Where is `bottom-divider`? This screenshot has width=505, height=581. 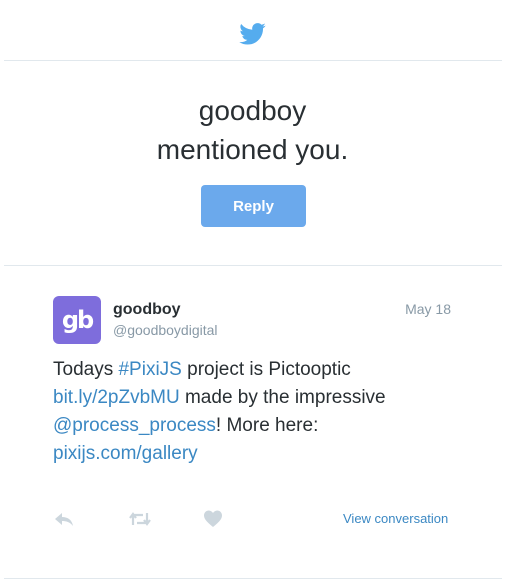
bottom-divider is located at coordinates (253, 578).